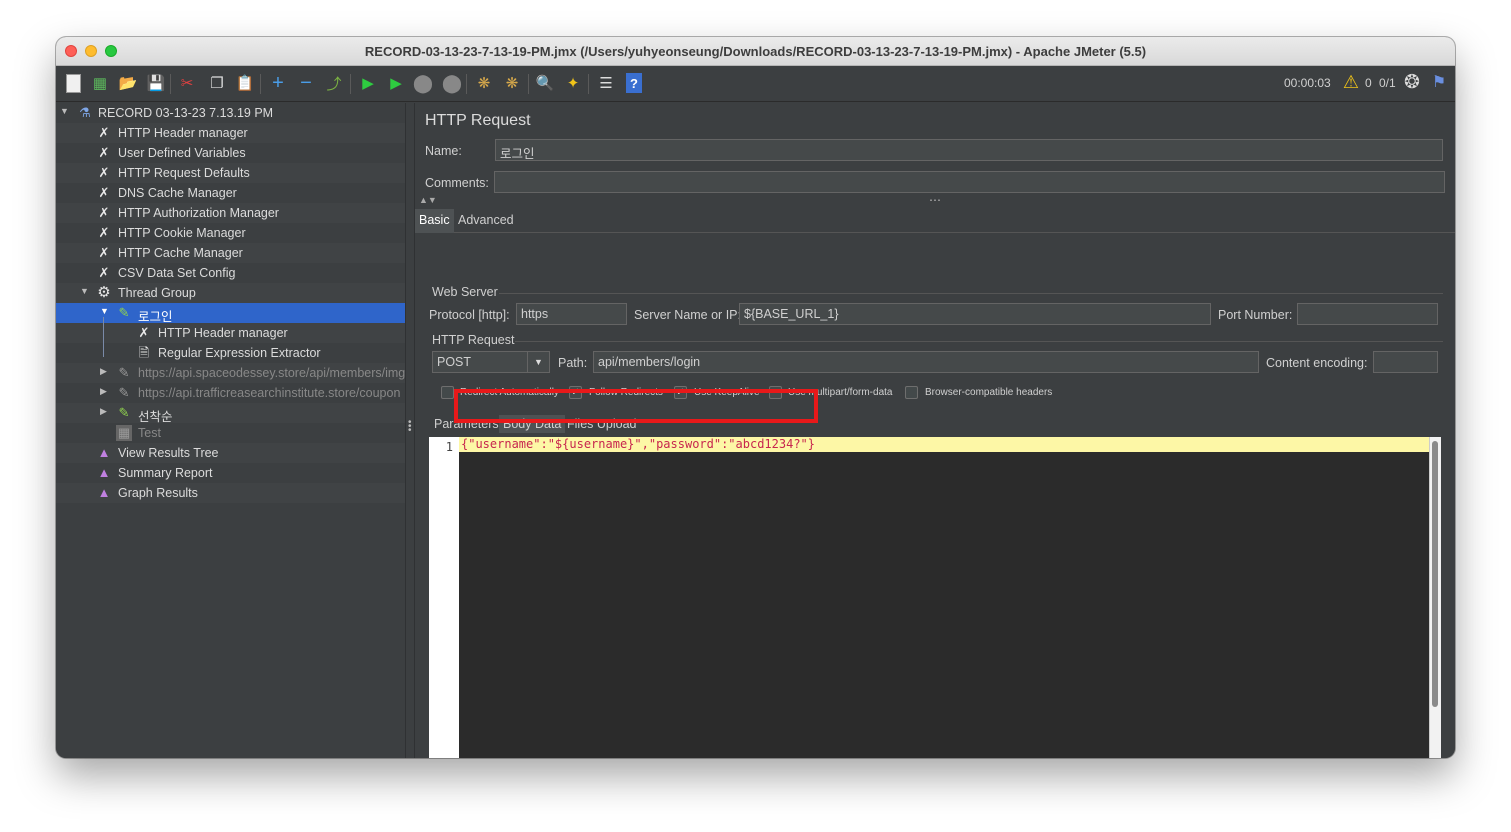  Describe the element at coordinates (217, 83) in the screenshot. I see `copy-icon: ❐` at that location.